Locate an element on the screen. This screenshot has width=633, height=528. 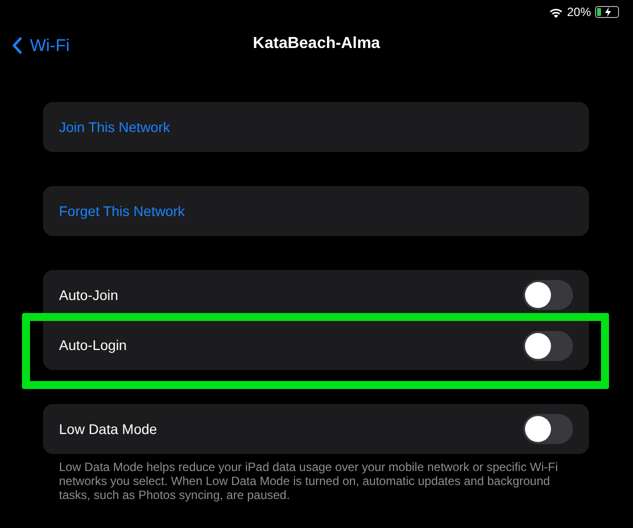
footer-note: Low Data Mode helps reduce your iPad data usage over your mobile network or specific Wi-Fi networks you select. When Low Data Mode is turned on, automatic updates and background tasks, such as Photos syncing, are paused. is located at coordinates (308, 481).